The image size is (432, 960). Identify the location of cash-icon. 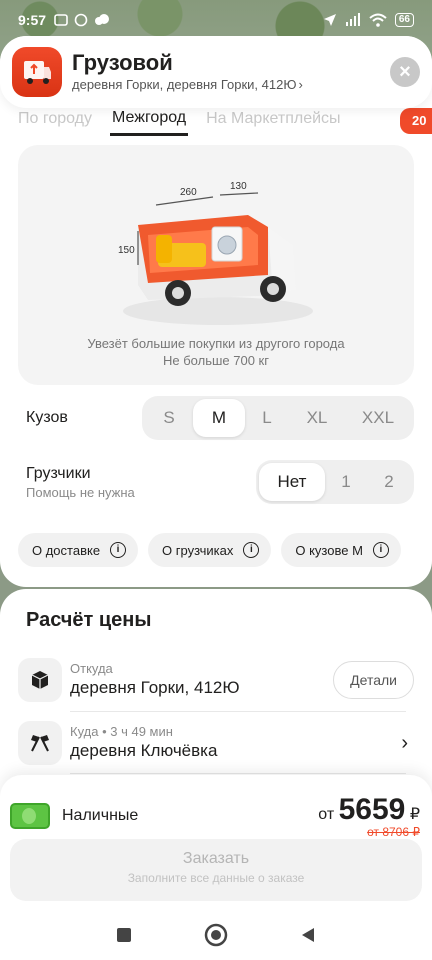
(30, 816).